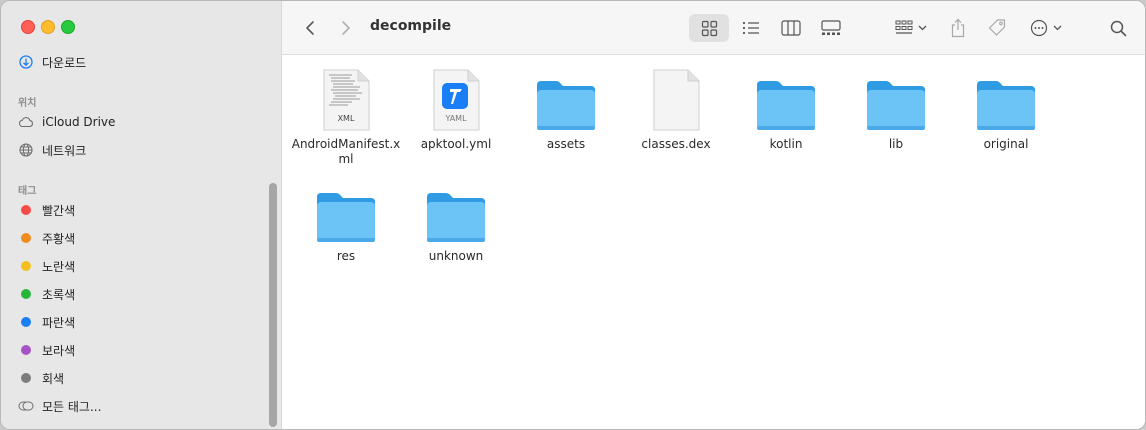  I want to click on minimize-window-button, so click(48, 27).